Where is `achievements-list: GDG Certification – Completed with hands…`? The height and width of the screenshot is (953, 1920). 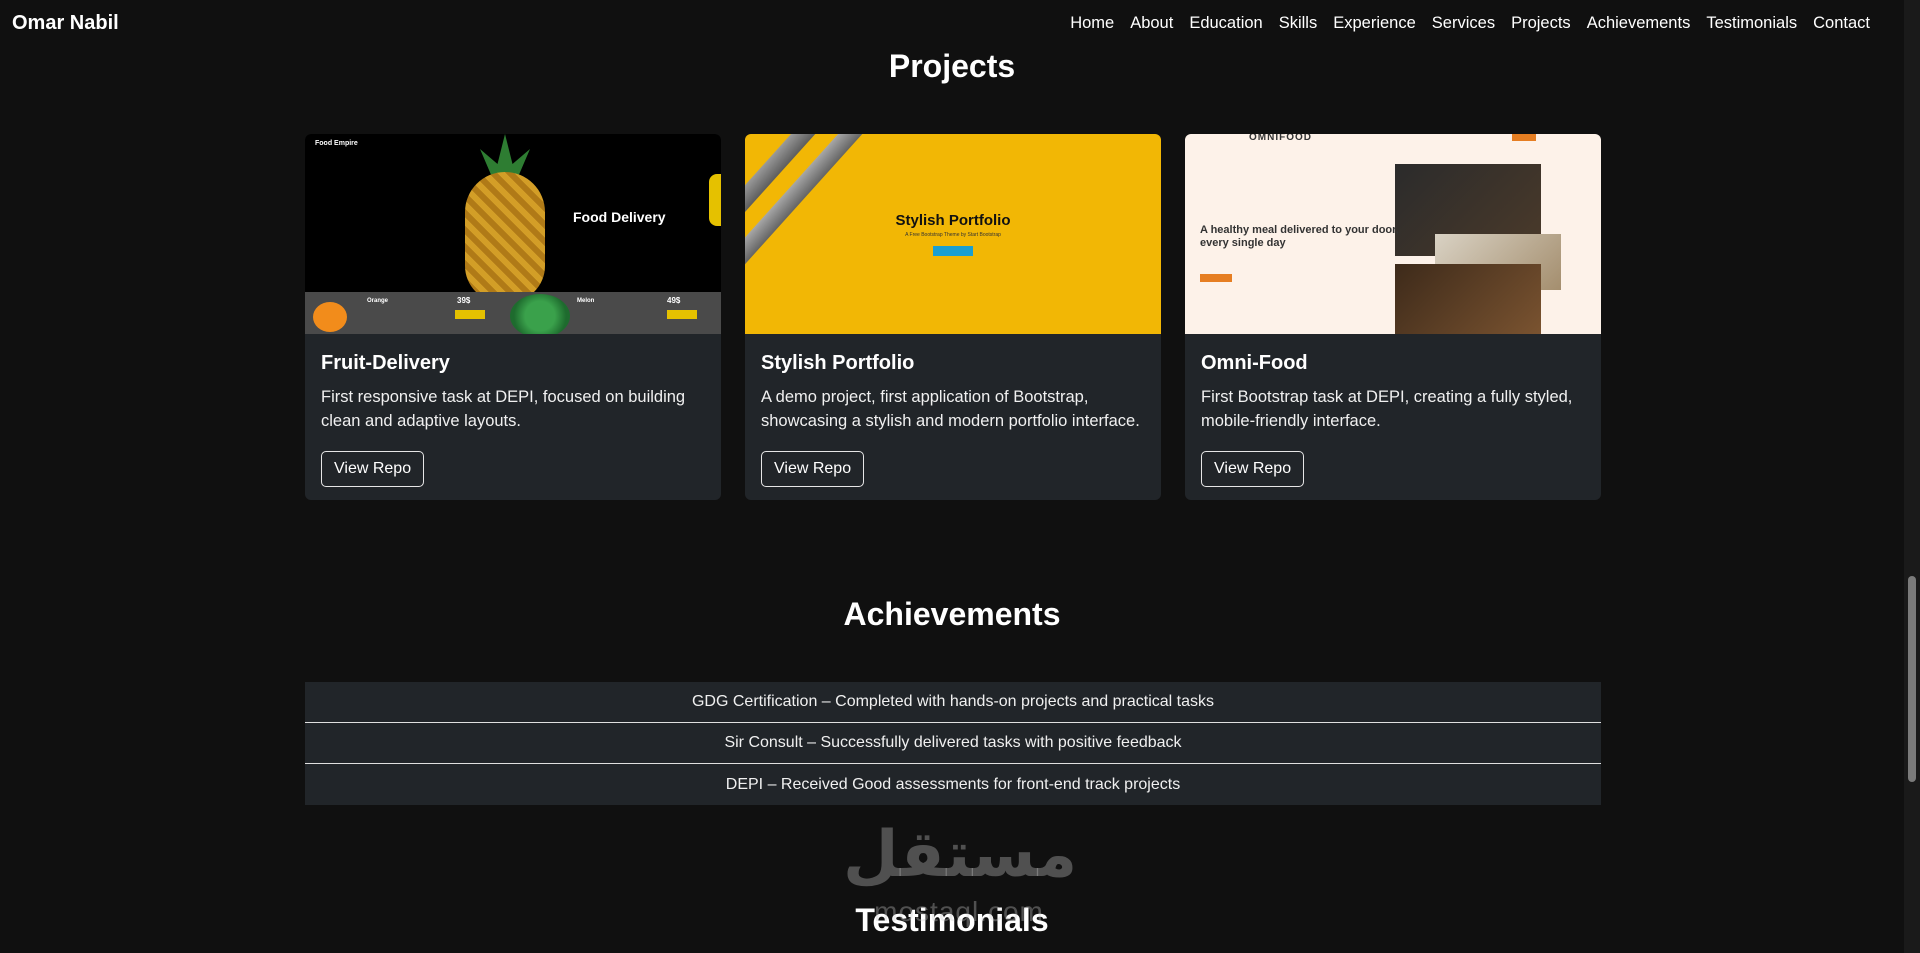 achievements-list: GDG Certification – Completed with hands… is located at coordinates (953, 743).